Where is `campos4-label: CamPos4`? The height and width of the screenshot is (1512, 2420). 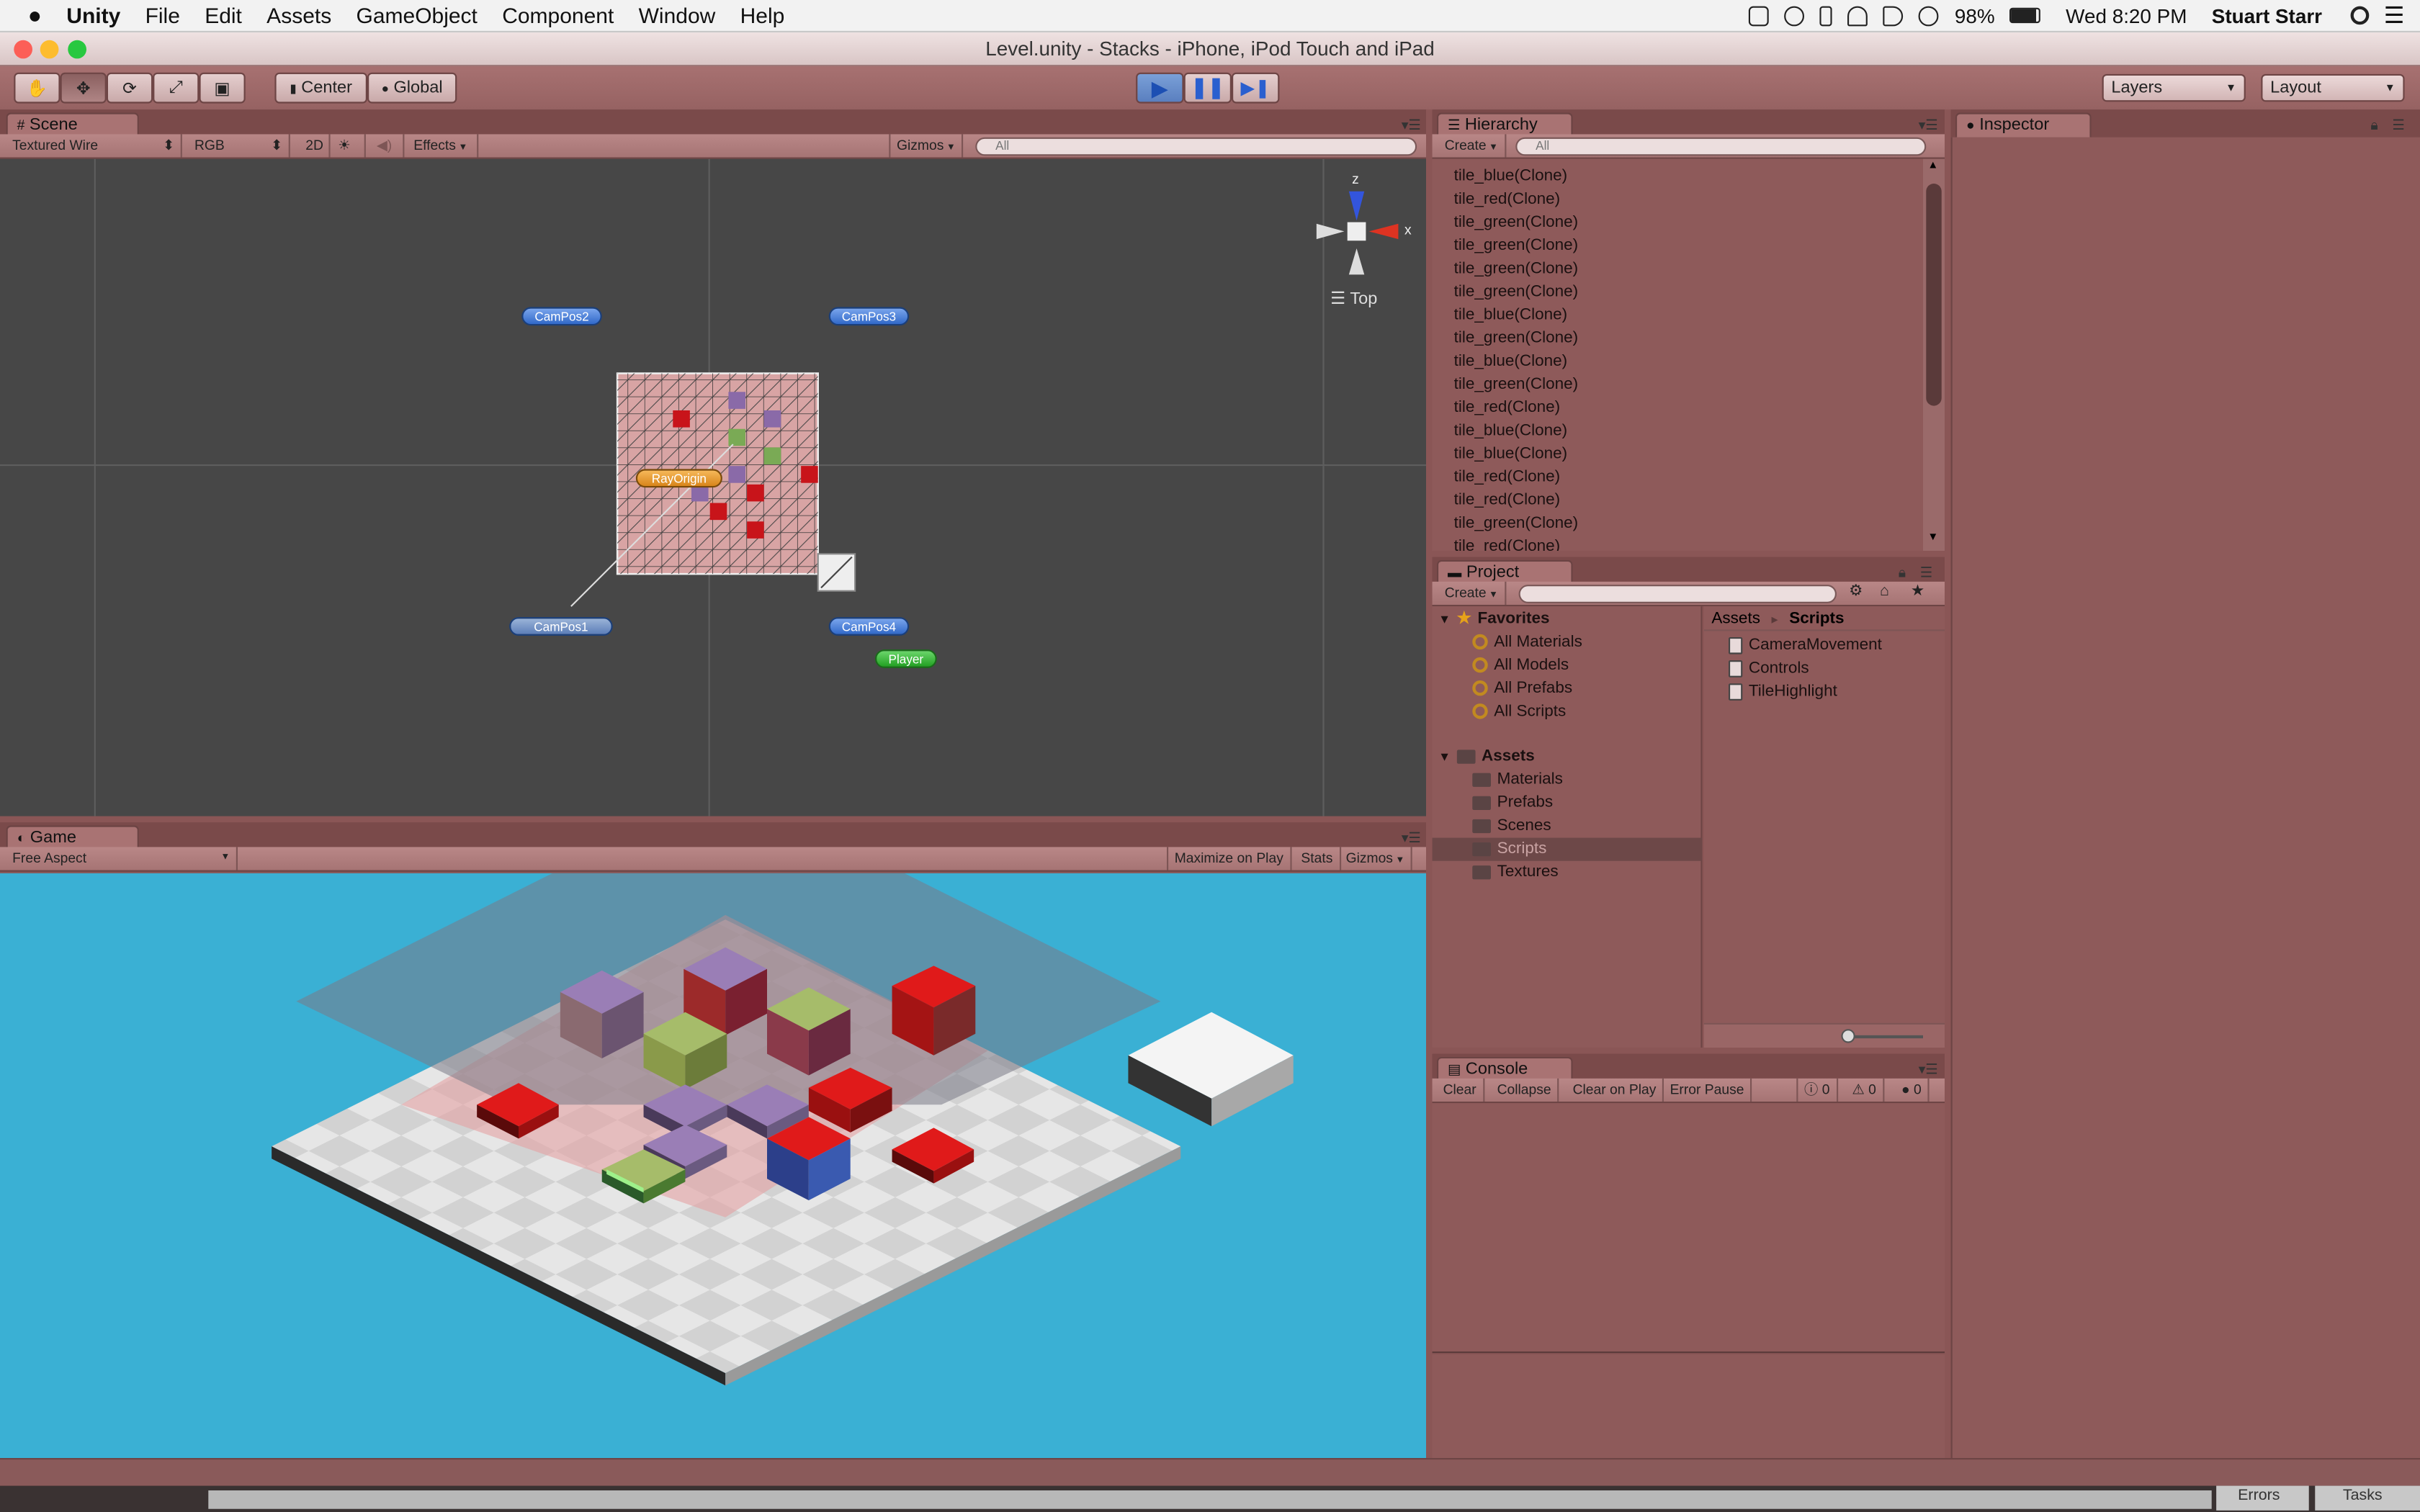 campos4-label: CamPos4 is located at coordinates (869, 626).